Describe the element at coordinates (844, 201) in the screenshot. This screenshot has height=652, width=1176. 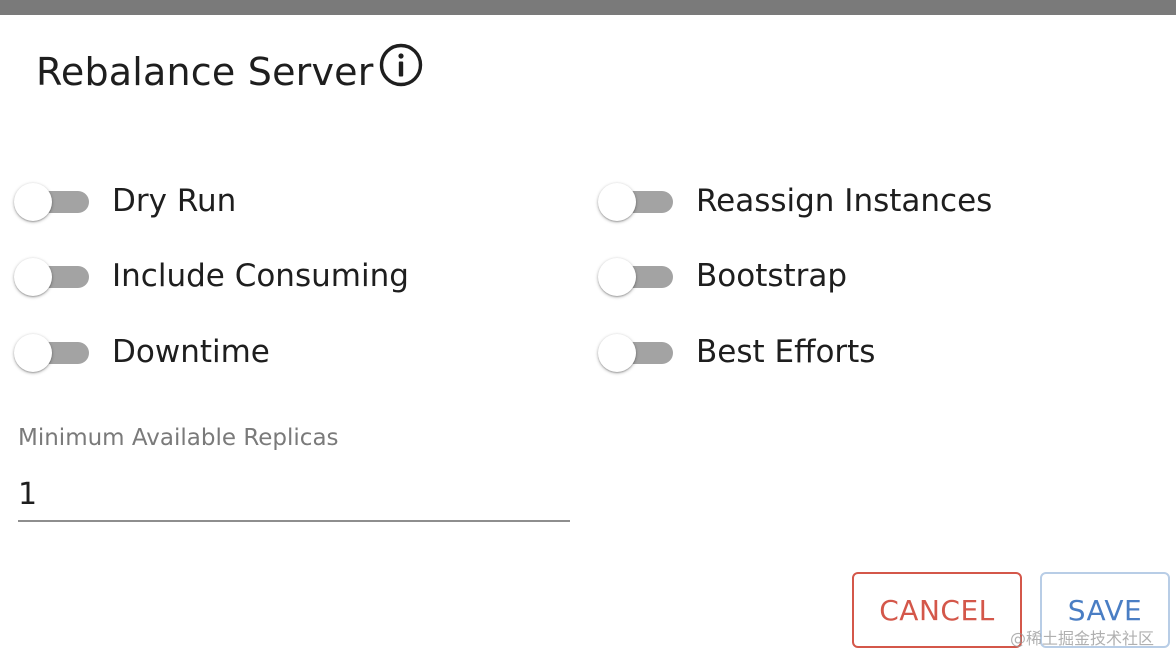
I see `reassign-instances-label: Reassign Instances` at that location.